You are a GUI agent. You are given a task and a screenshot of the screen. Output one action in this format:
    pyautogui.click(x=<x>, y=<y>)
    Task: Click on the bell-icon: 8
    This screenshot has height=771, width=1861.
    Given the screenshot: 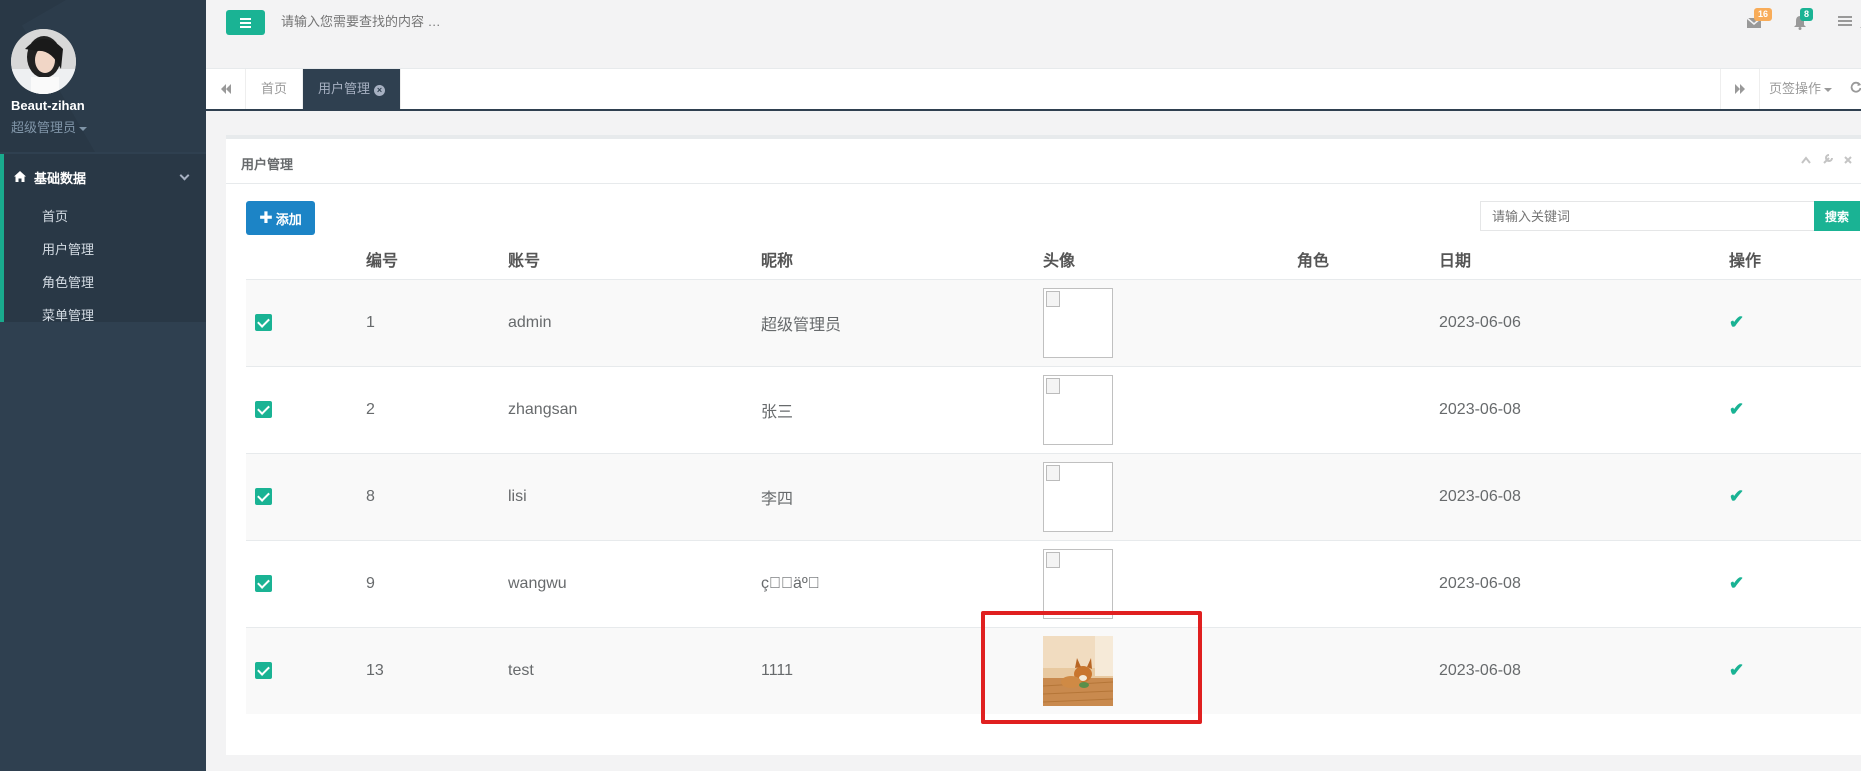 What is the action you would take?
    pyautogui.click(x=1802, y=18)
    